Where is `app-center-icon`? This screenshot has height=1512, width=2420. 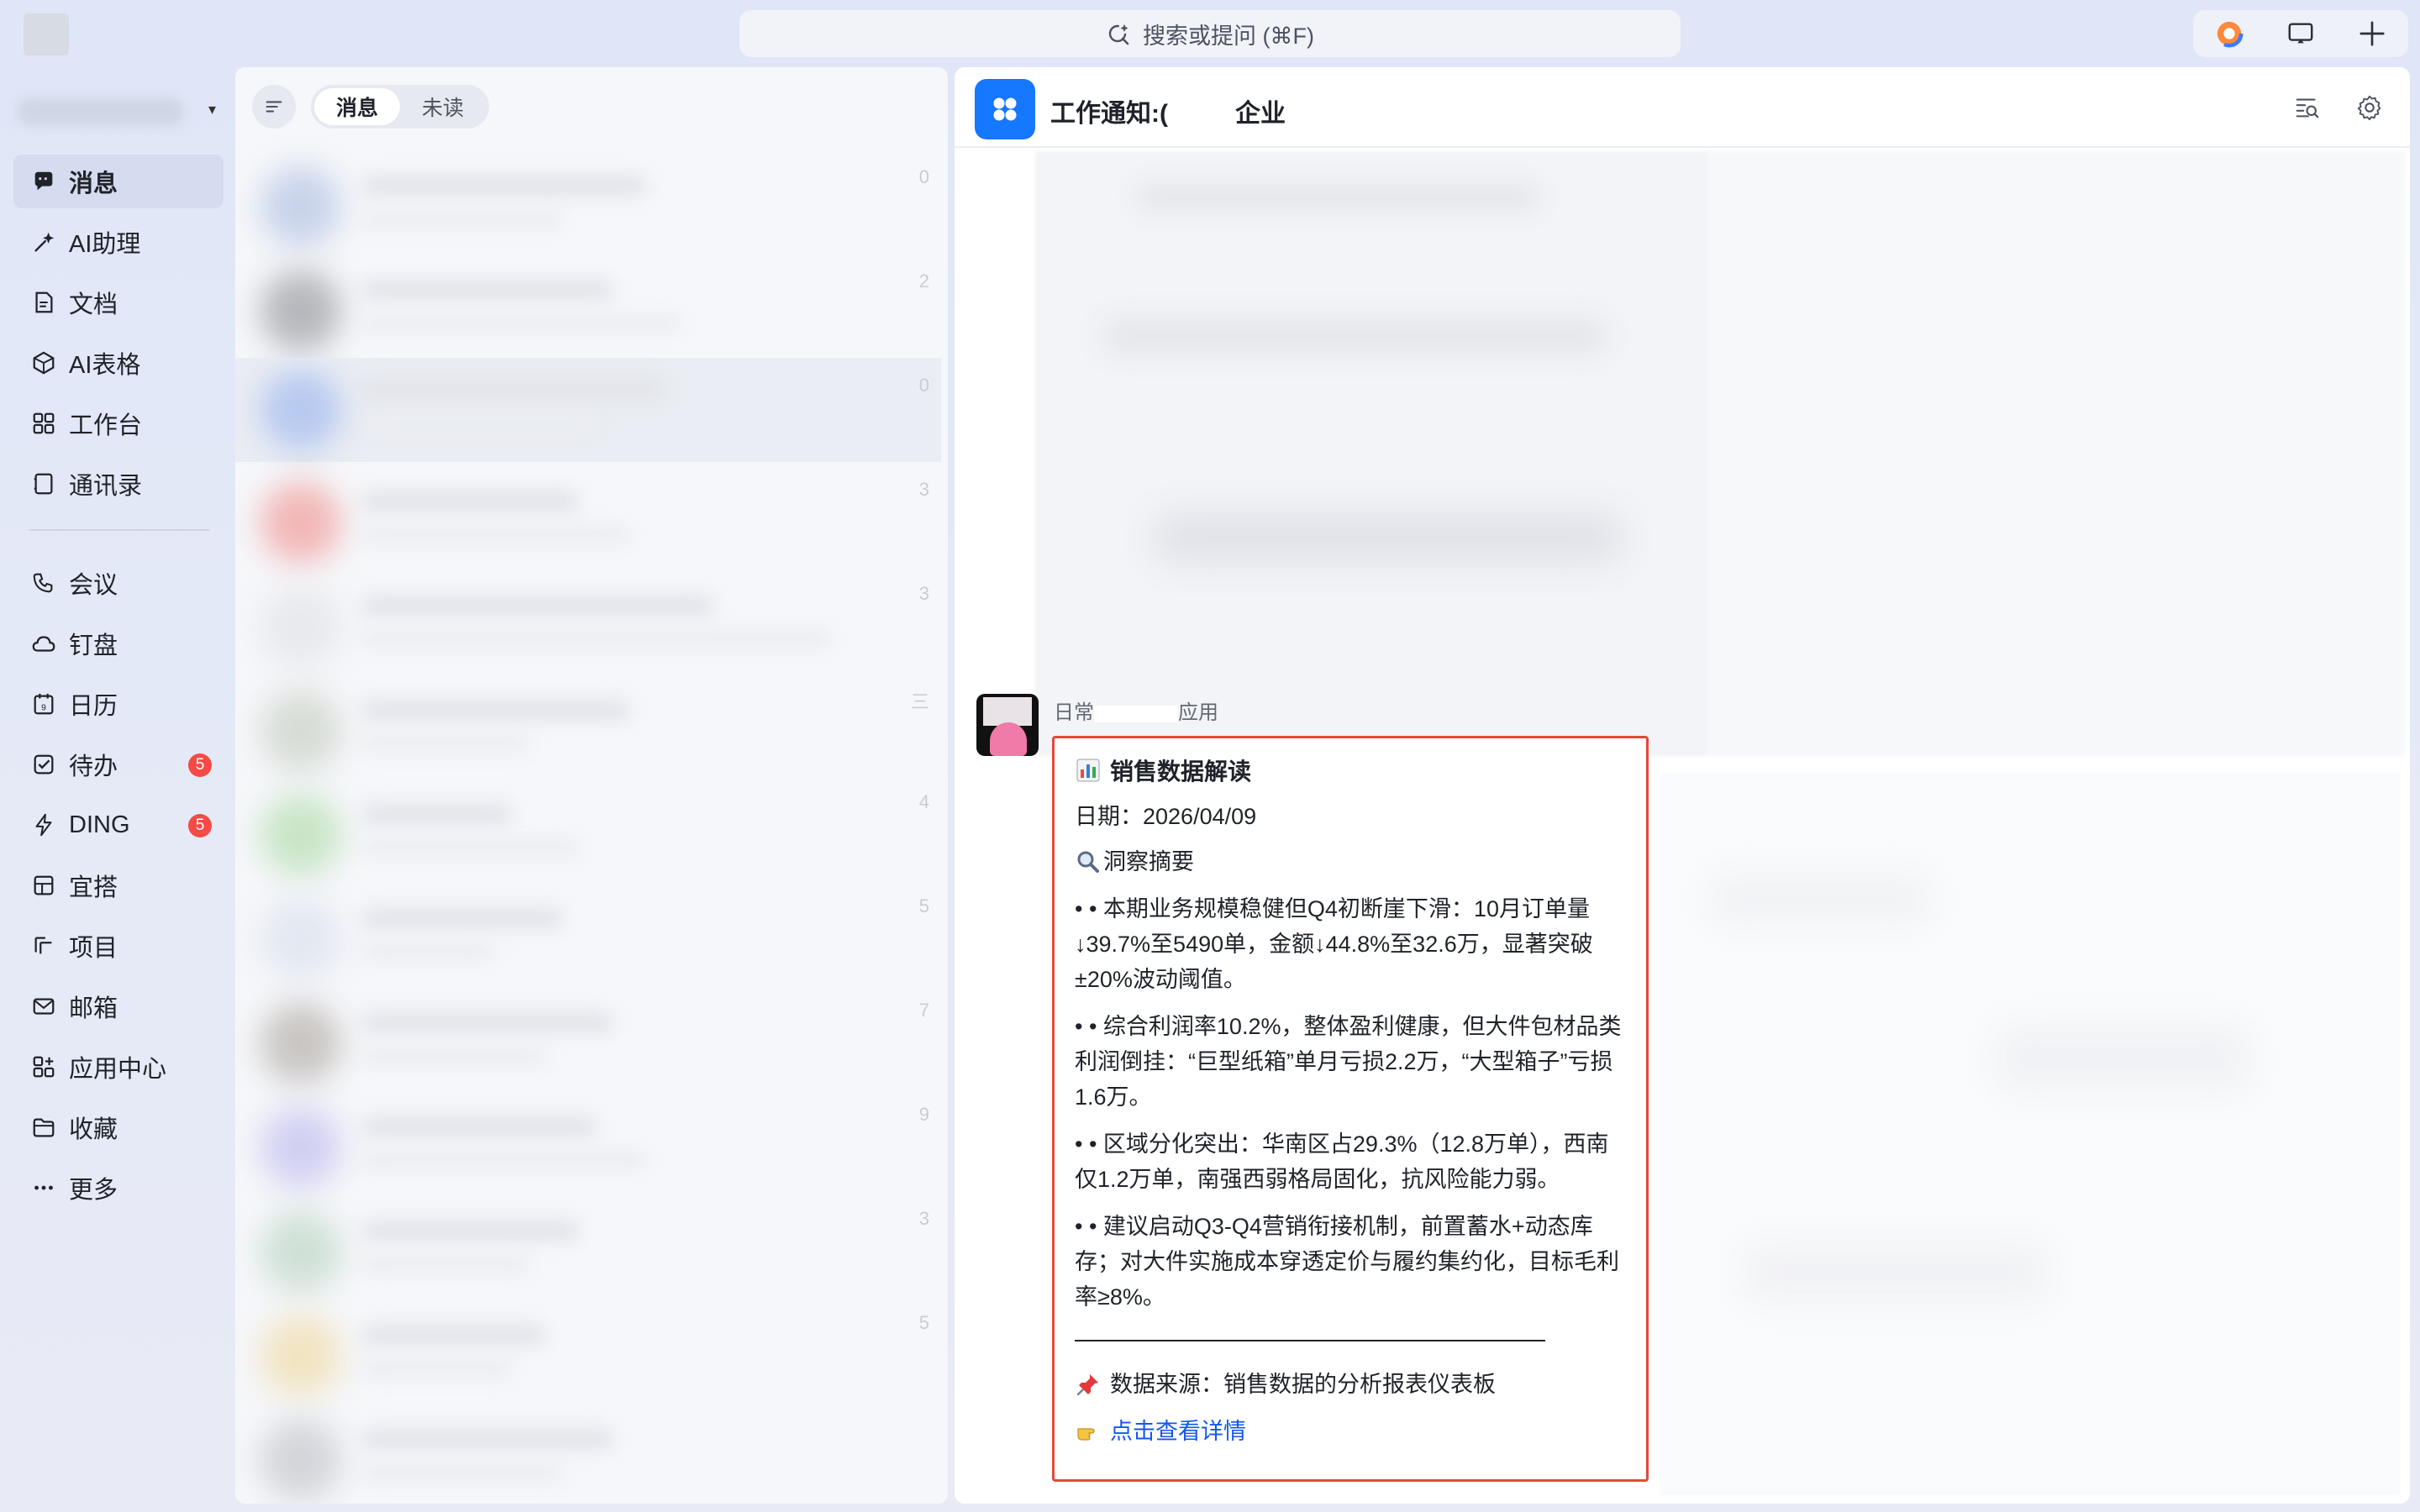
app-center-icon is located at coordinates (43, 1066).